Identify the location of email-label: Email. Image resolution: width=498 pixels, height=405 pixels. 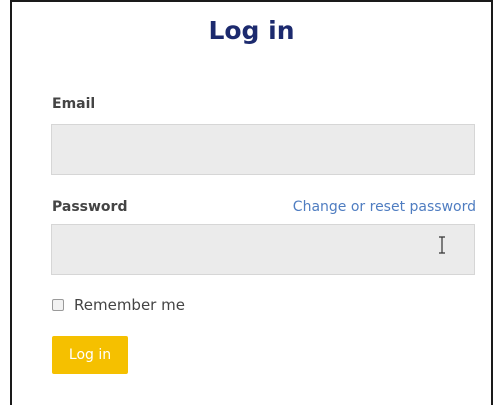
(74, 104).